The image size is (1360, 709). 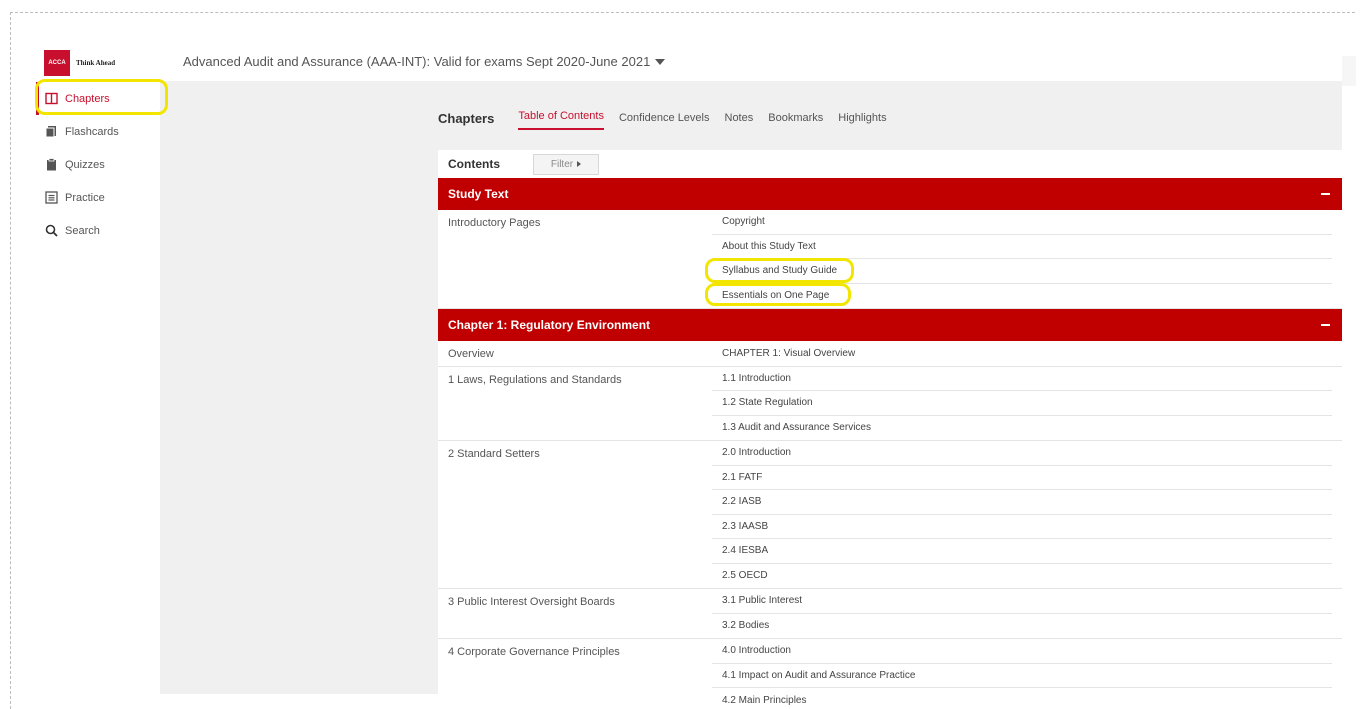 I want to click on toc-item-link: 1.3 Audit and Assurance Services, so click(x=1022, y=428).